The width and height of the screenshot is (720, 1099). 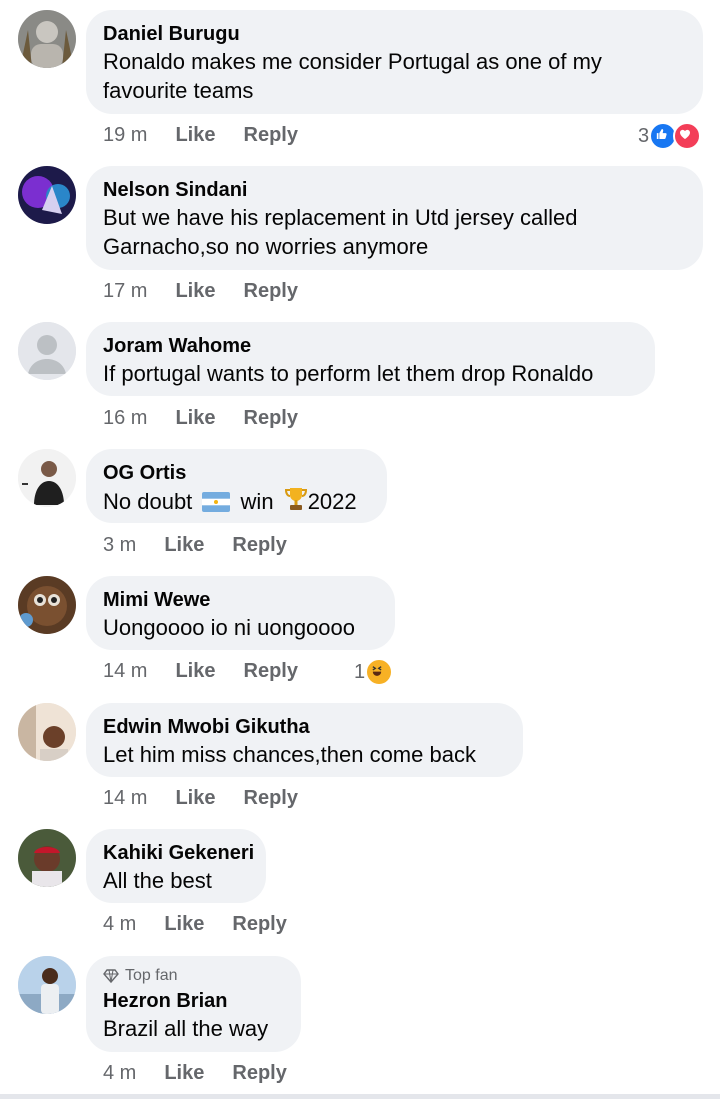 I want to click on commenter-name: Hezron Brian, so click(x=193, y=1001).